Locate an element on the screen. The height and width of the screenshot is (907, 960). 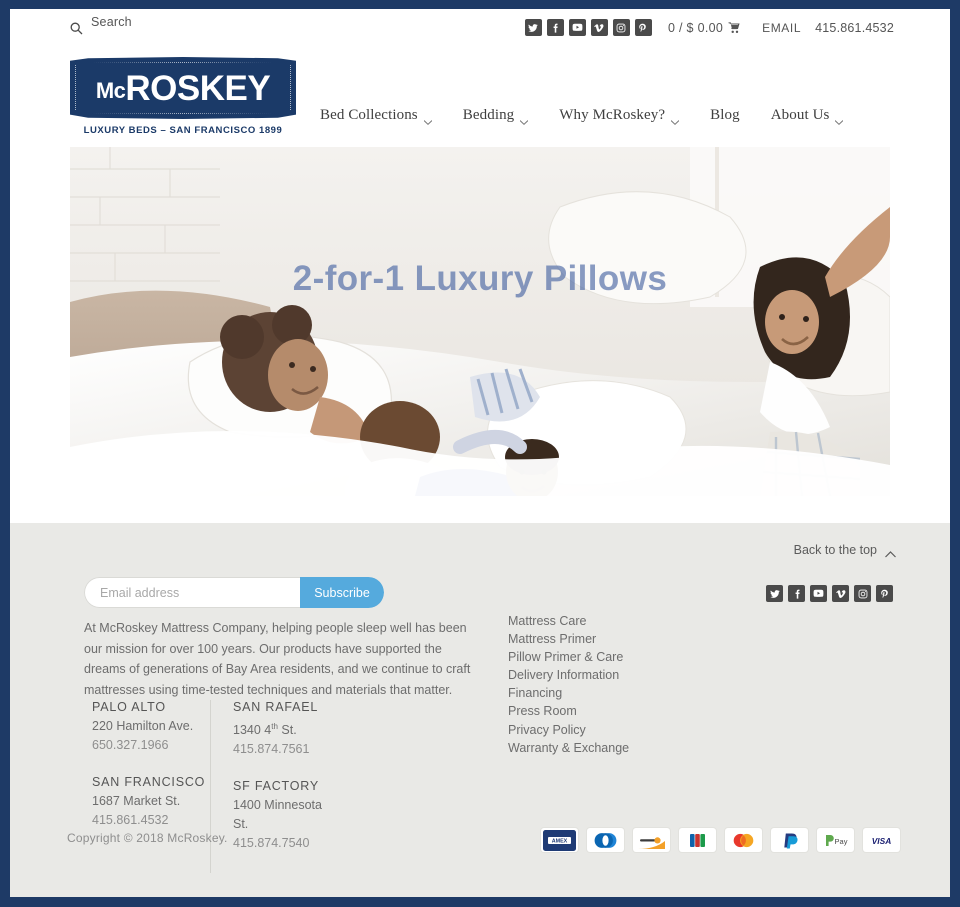
nav-item-why-mcroskey: Why McRoskey? is located at coordinates (619, 116).